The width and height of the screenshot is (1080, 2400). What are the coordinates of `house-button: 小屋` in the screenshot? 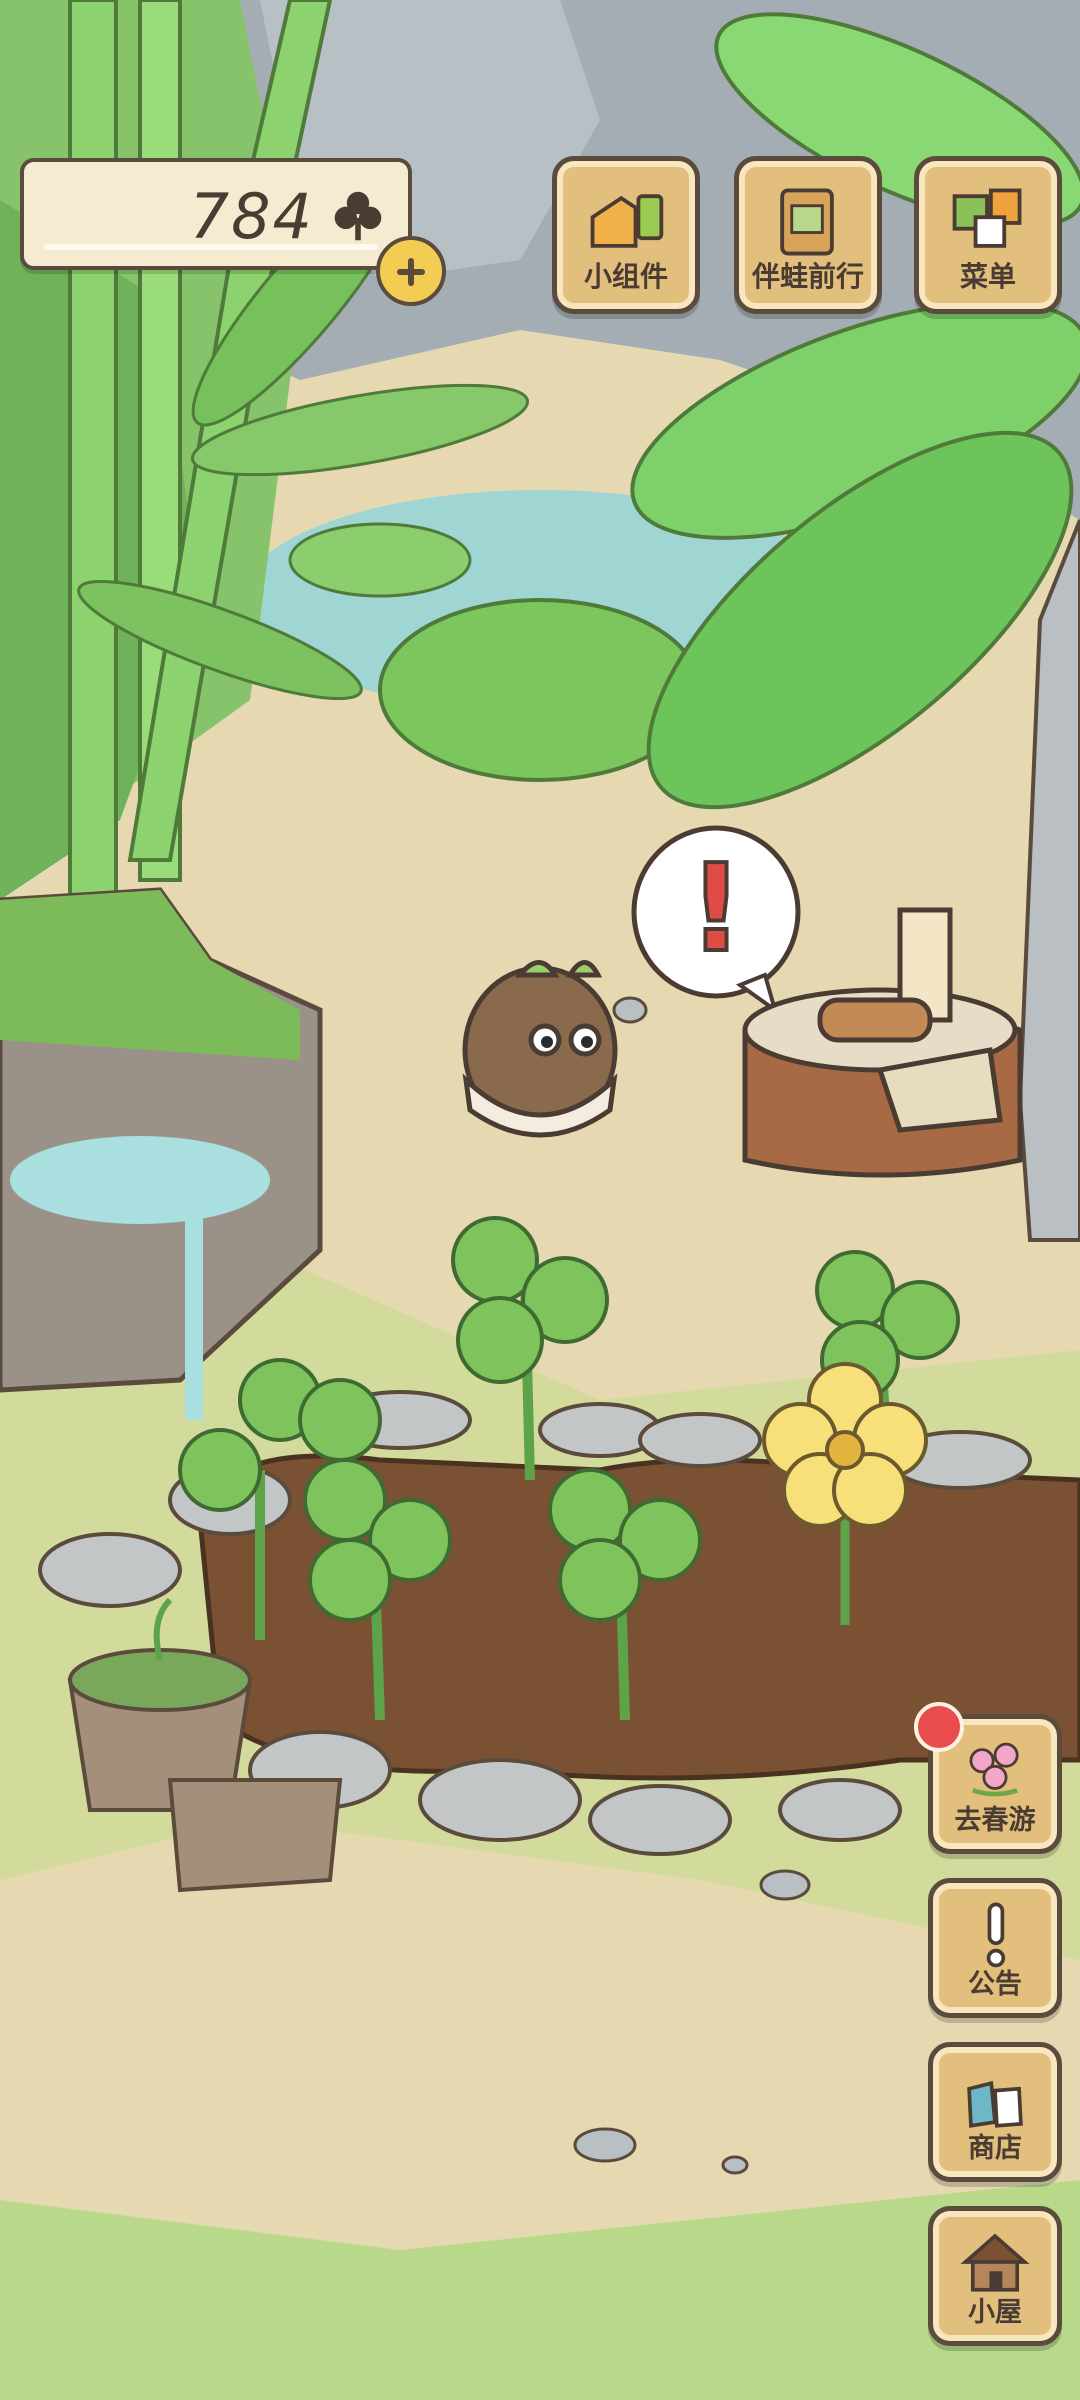 It's located at (995, 2276).